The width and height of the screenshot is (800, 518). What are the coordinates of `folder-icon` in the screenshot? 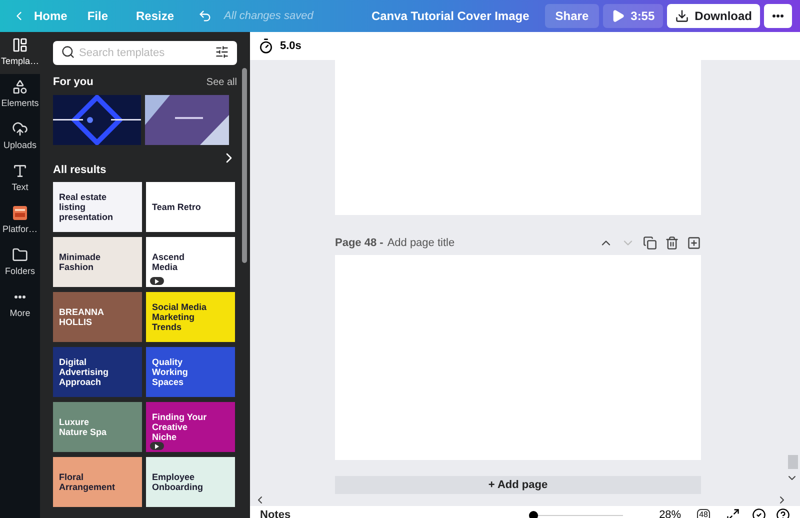 It's located at (20, 255).